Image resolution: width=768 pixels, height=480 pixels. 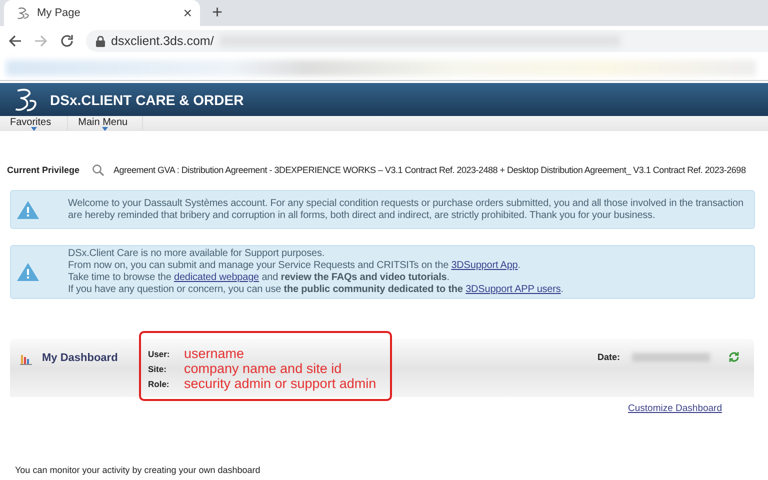 I want to click on back-icon, so click(x=15, y=41).